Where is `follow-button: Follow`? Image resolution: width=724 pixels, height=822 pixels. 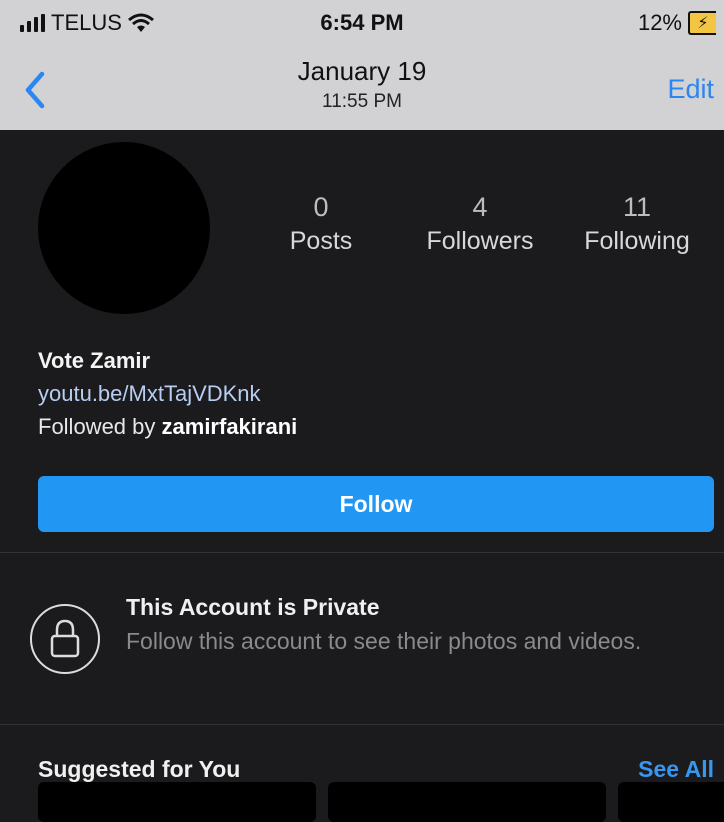 follow-button: Follow is located at coordinates (376, 504).